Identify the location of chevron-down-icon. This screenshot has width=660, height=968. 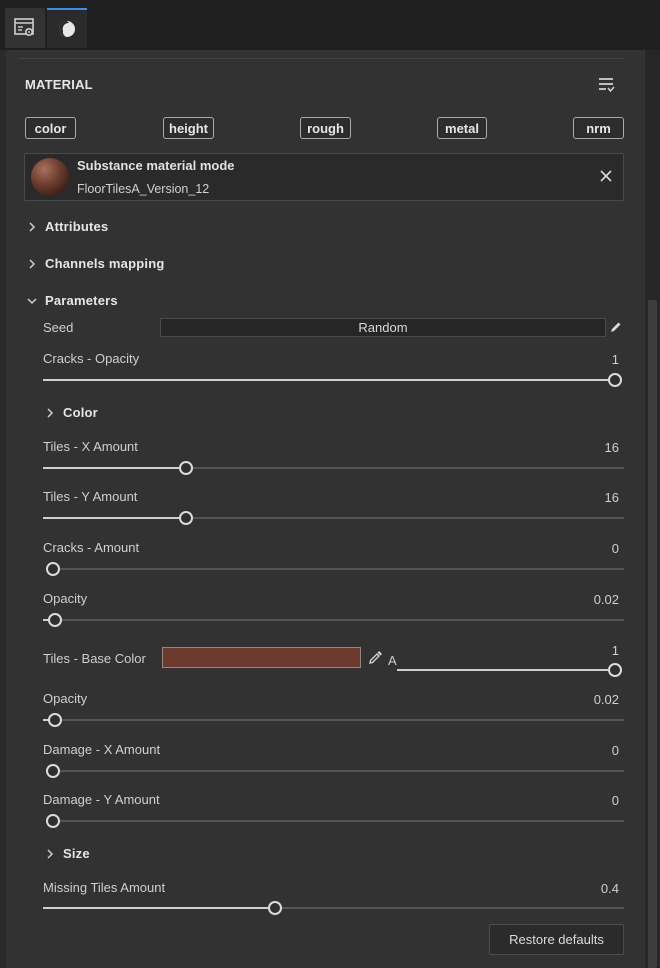
(32, 300).